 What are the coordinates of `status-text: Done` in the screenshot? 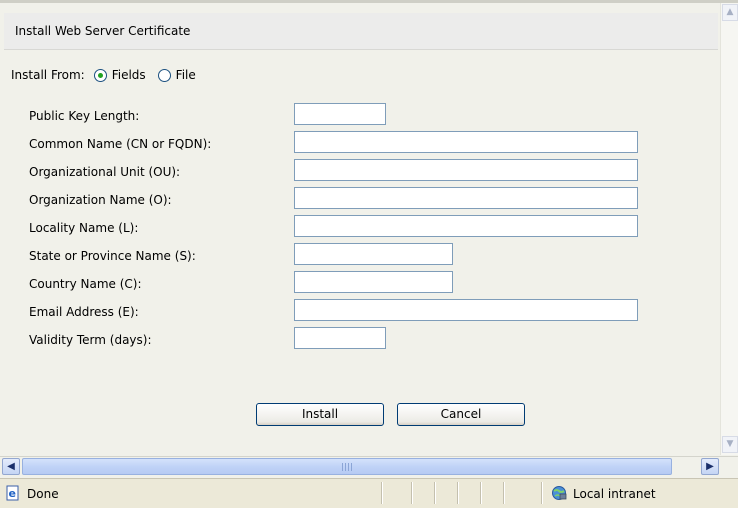 It's located at (43, 494).